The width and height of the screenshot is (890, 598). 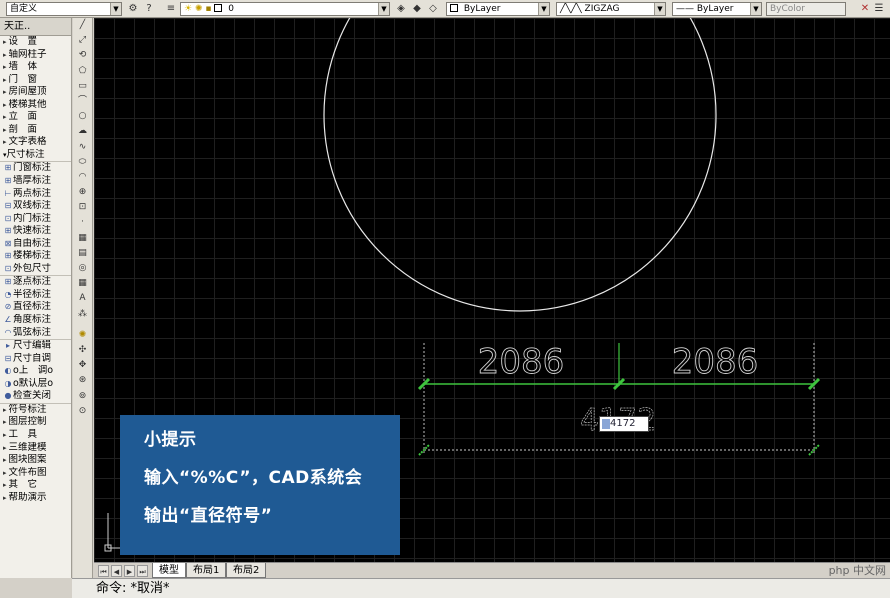 What do you see at coordinates (433, 9) in the screenshot?
I see `layer-iso-icon: ◇` at bounding box center [433, 9].